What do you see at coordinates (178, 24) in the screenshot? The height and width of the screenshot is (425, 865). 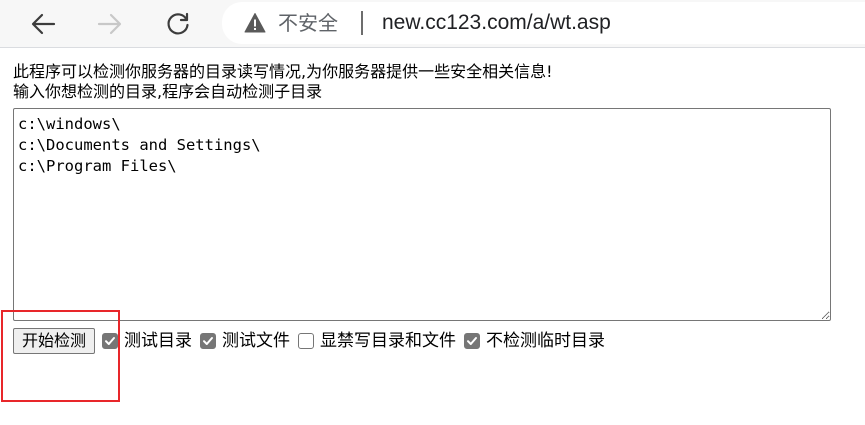 I see `reload-icon` at bounding box center [178, 24].